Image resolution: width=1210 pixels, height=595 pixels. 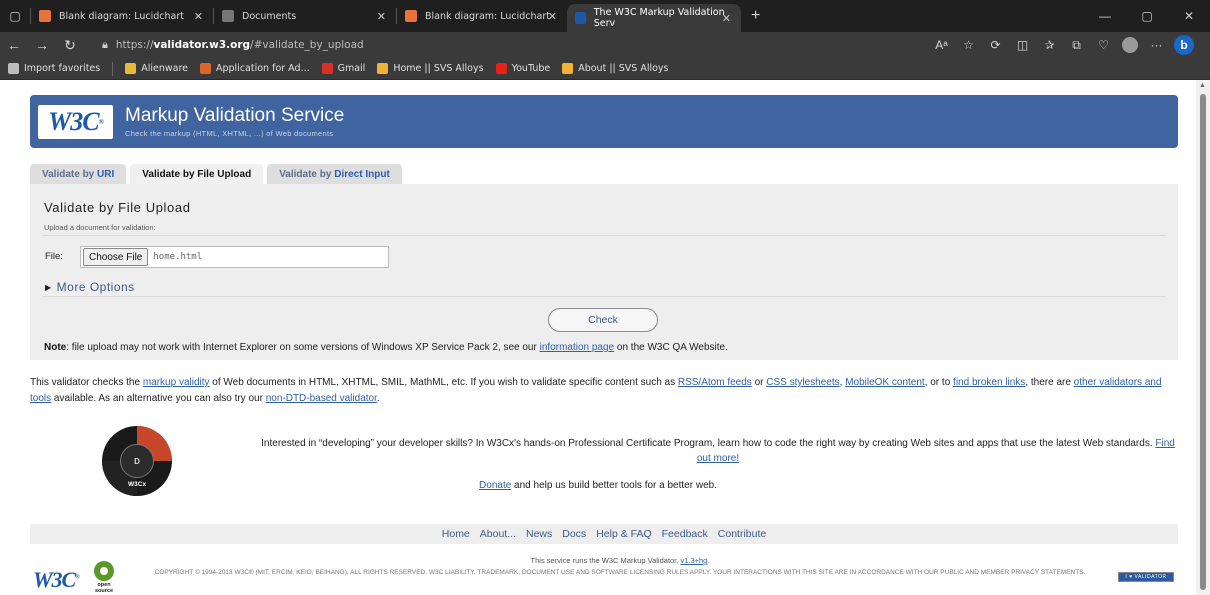 I want to click on check-button: Check, so click(x=603, y=320).